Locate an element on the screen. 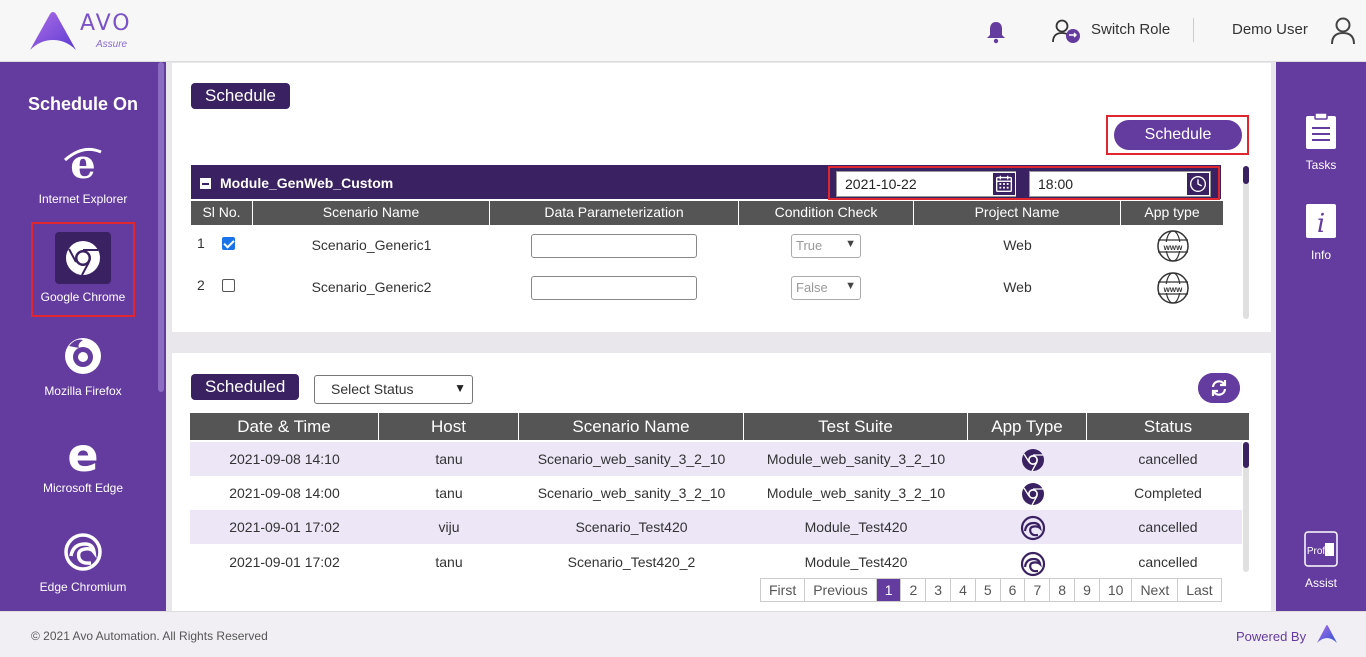  page-last-button: Last is located at coordinates (1199, 590).